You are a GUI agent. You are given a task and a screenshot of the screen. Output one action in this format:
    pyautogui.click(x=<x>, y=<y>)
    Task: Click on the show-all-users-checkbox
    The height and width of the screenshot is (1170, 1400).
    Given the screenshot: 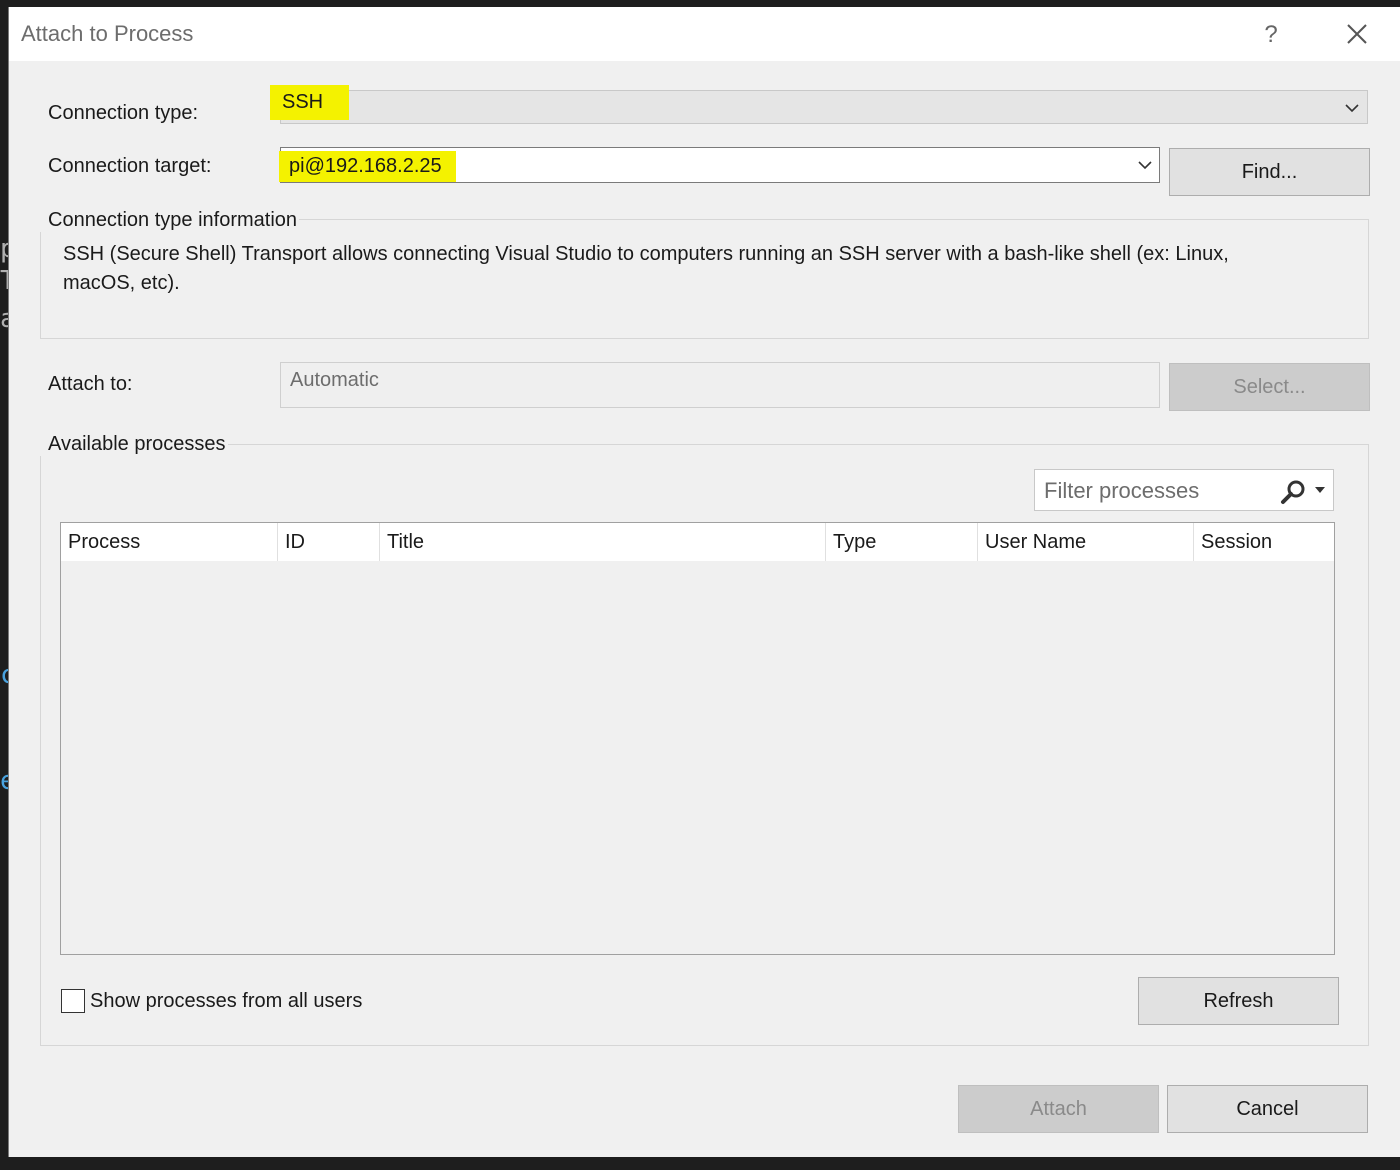 What is the action you would take?
    pyautogui.click(x=73, y=1001)
    